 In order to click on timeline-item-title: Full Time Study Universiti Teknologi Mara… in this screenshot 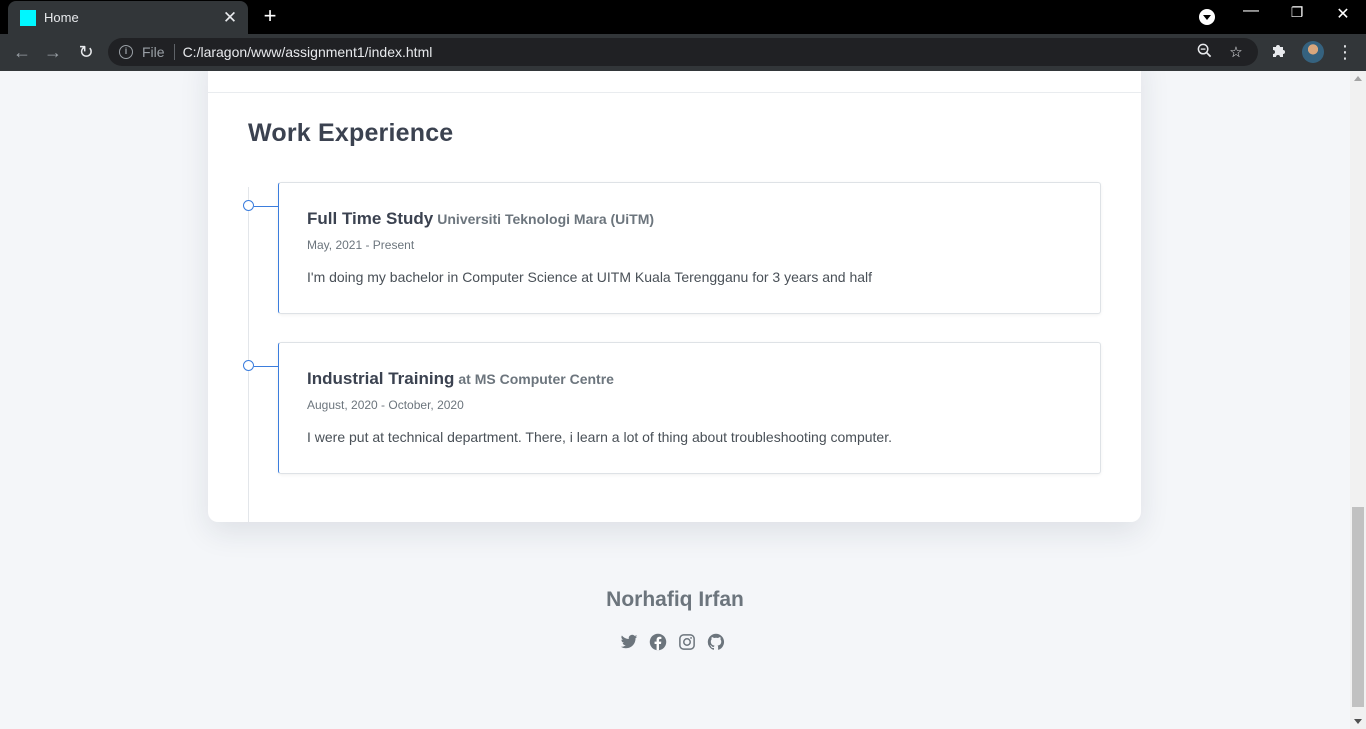, I will do `click(480, 219)`.